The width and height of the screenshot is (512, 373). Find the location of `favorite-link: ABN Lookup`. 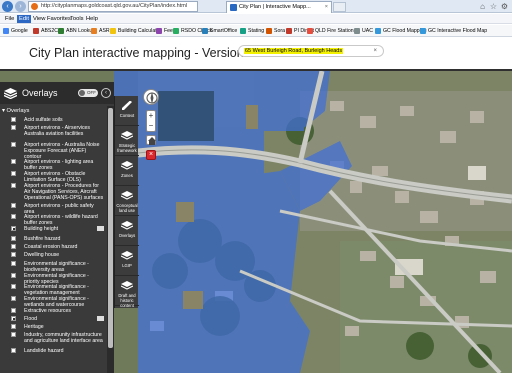

favorite-link: ABN Lookup is located at coordinates (76, 31).